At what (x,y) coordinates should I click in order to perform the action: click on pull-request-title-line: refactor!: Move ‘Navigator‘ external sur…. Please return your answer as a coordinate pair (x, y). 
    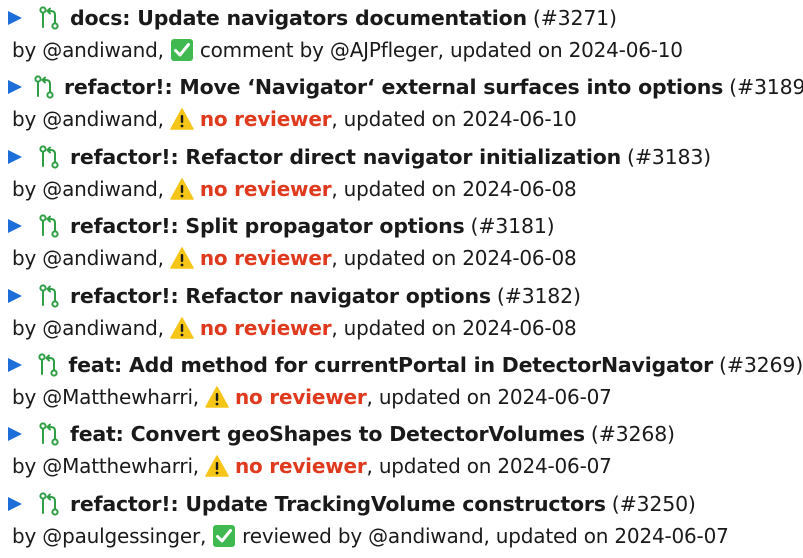
    Looking at the image, I should click on (404, 87).